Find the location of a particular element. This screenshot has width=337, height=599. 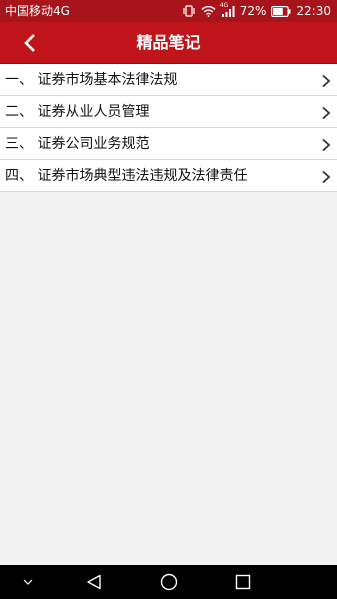

vibrate-icon is located at coordinates (189, 11).